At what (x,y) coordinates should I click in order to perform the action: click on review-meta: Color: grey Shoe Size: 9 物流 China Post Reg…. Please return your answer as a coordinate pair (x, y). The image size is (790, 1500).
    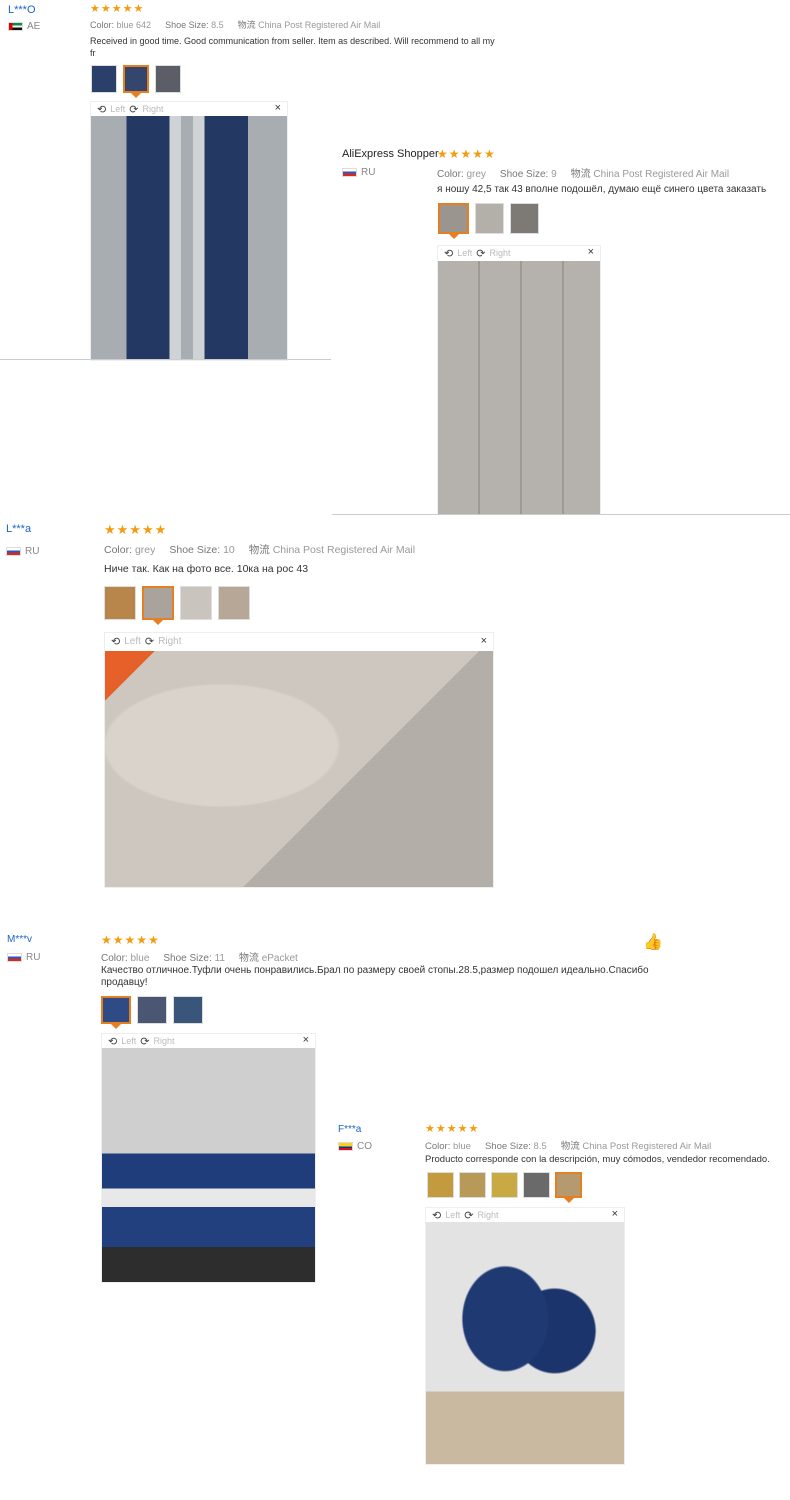
    Looking at the image, I should click on (583, 174).